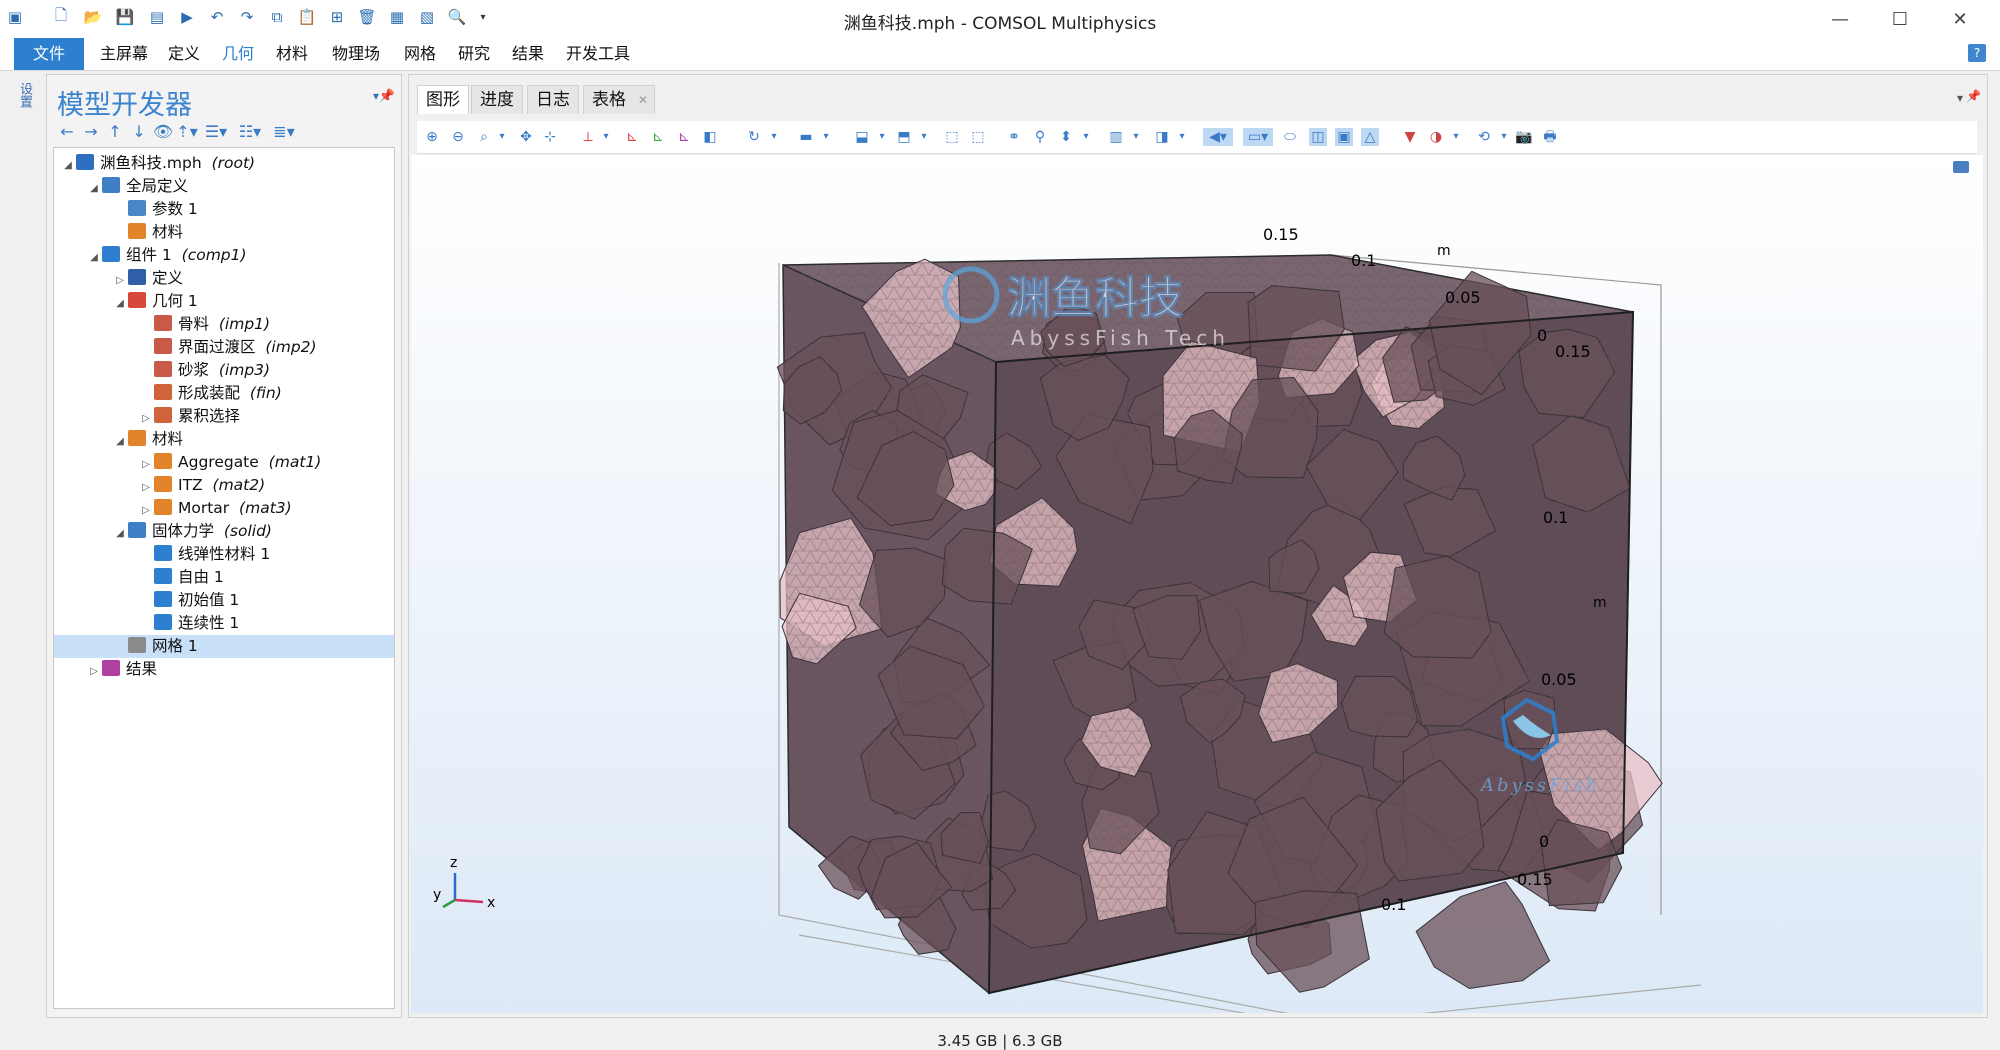 This screenshot has height=1050, width=2000. Describe the element at coordinates (1977, 53) in the screenshot. I see `help-button: ?` at that location.